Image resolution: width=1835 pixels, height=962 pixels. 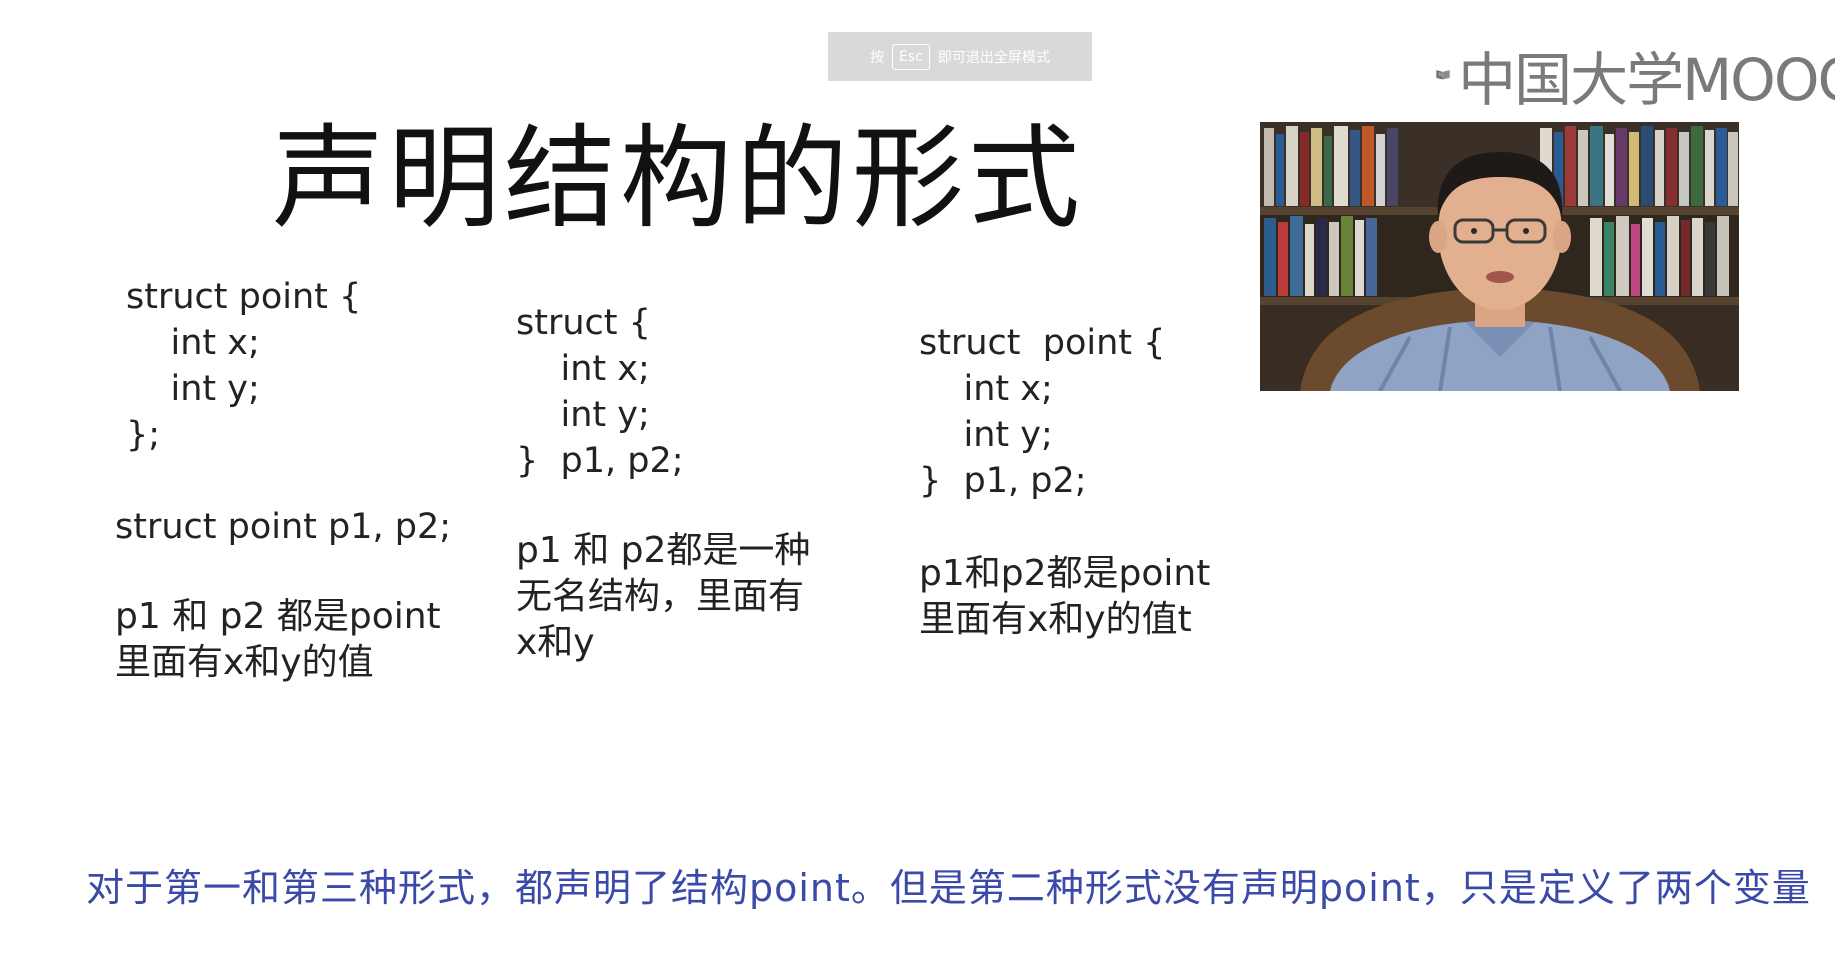 I want to click on code-block-2: struct { int x; int y; } p1, p2;, so click(x=600, y=392).